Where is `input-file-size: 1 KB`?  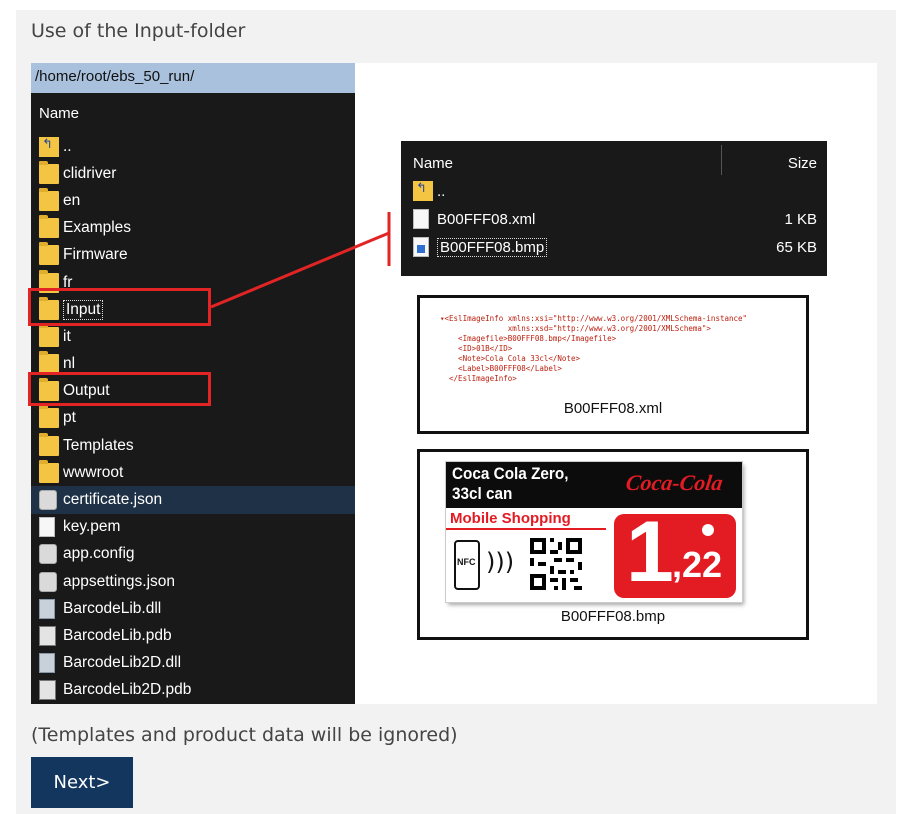 input-file-size: 1 KB is located at coordinates (800, 219).